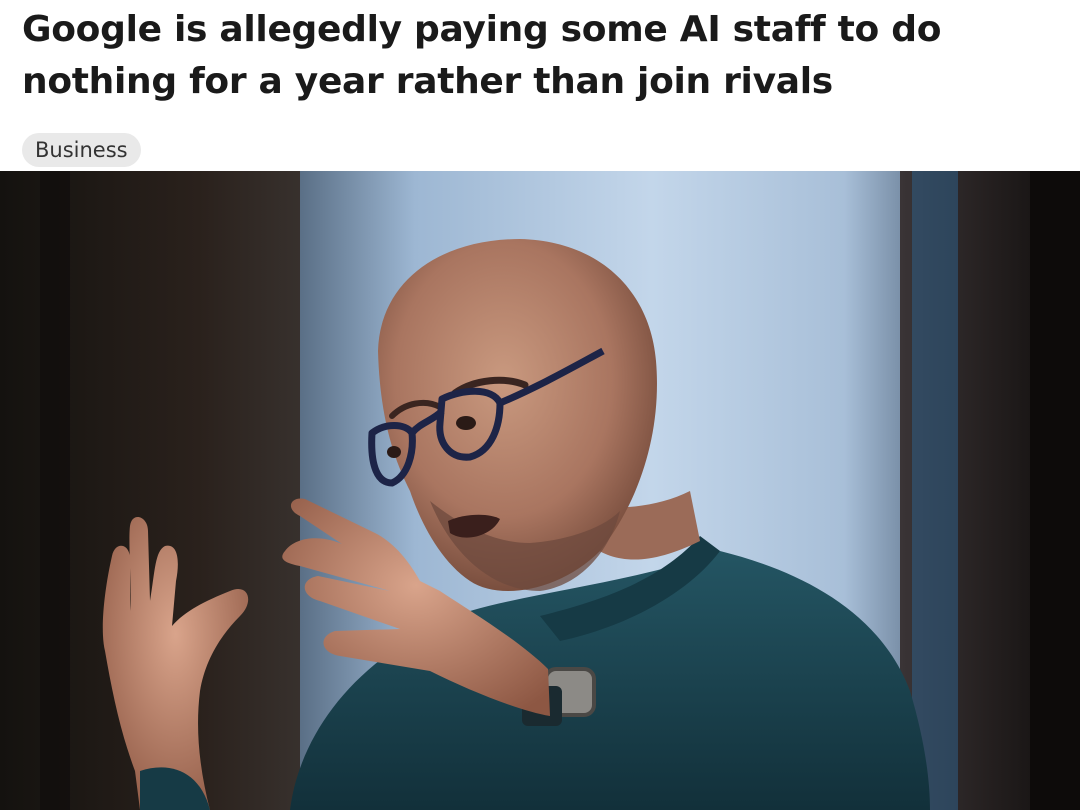 This screenshot has height=810, width=1080. I want to click on category-tag: Business, so click(81, 150).